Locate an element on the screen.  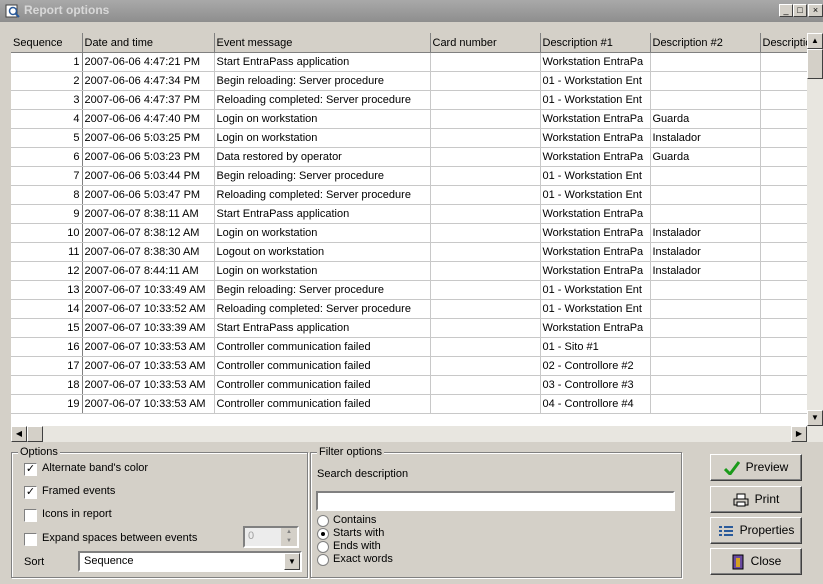
options-group-title: Options is located at coordinates (39, 452).